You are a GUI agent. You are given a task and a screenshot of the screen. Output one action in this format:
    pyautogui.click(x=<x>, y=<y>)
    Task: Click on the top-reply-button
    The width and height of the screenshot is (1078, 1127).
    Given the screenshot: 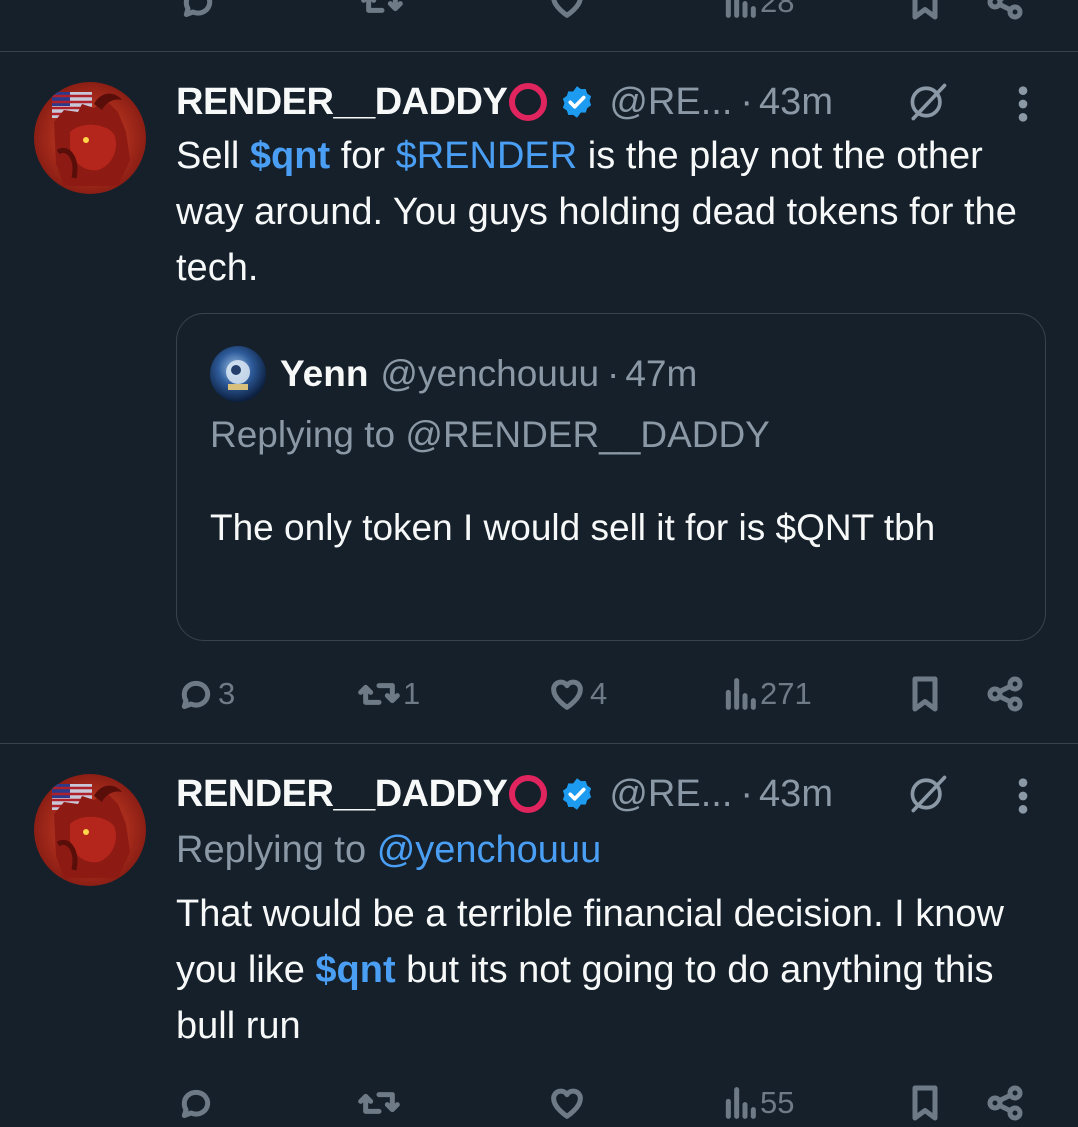 What is the action you would take?
    pyautogui.click(x=198, y=11)
    